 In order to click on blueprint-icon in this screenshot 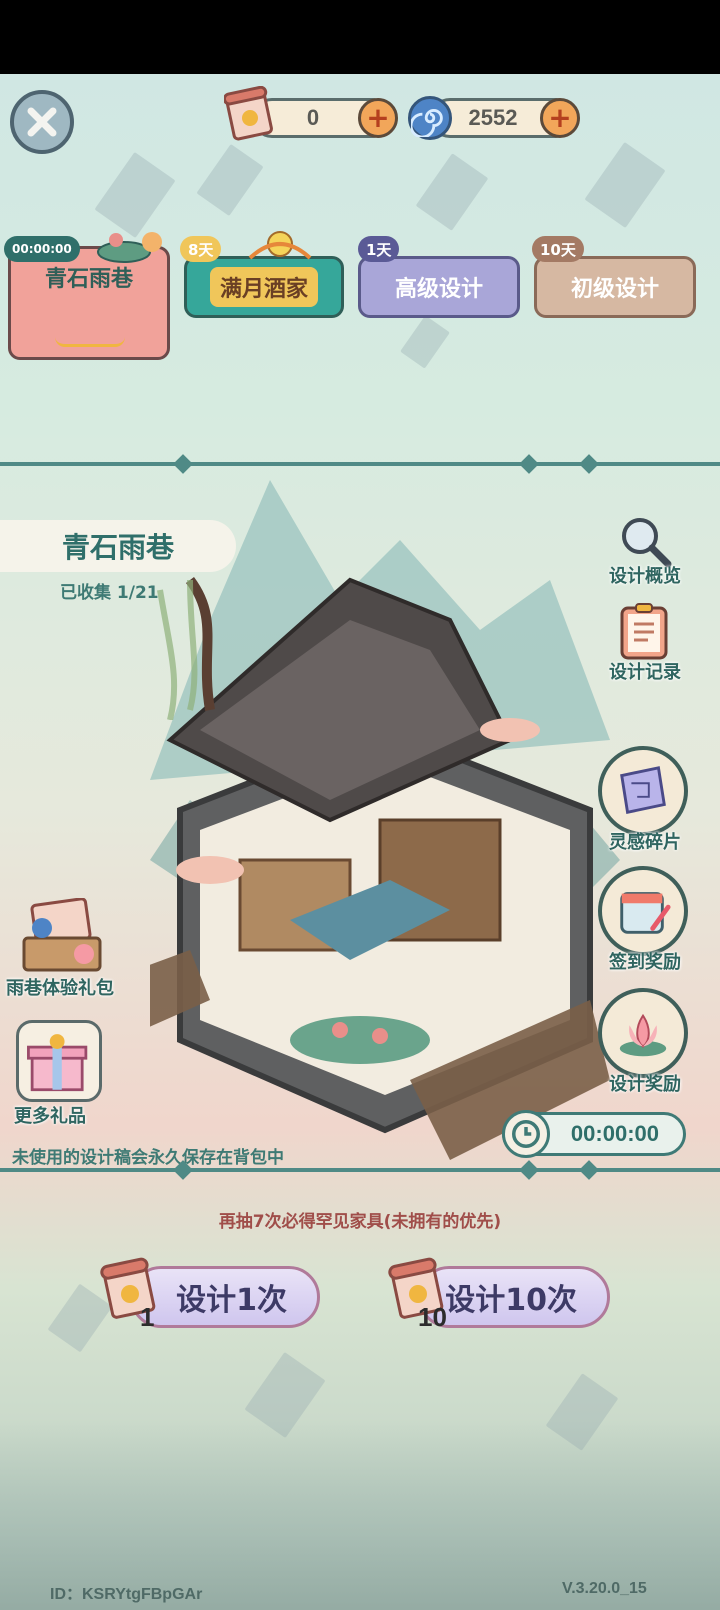, I will do `click(643, 790)`.